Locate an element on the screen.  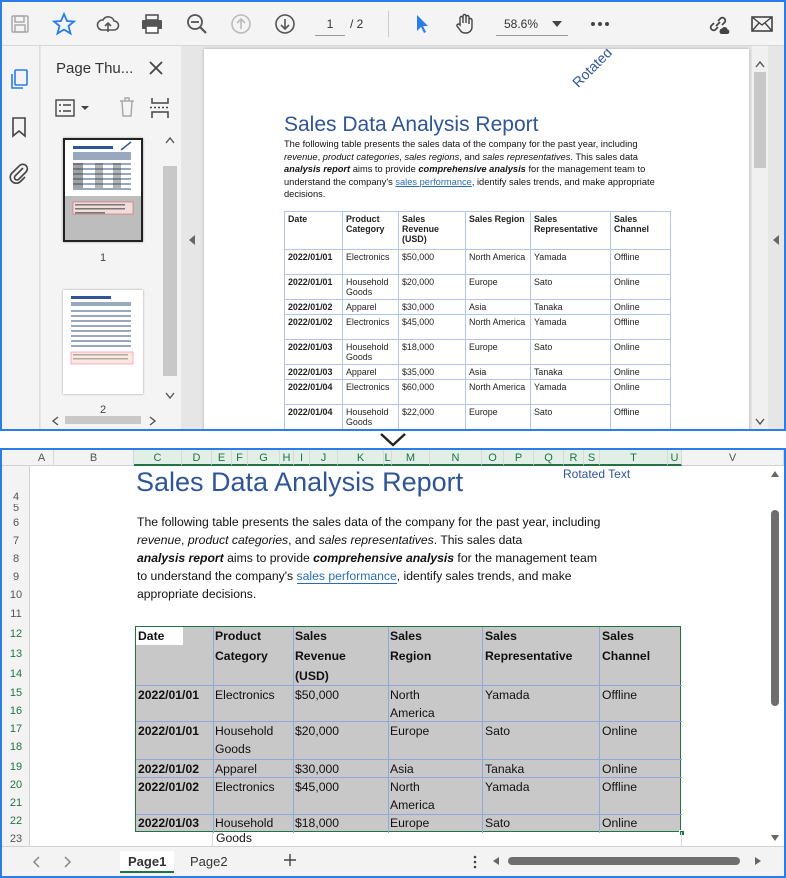
column-header: F is located at coordinates (240, 458).